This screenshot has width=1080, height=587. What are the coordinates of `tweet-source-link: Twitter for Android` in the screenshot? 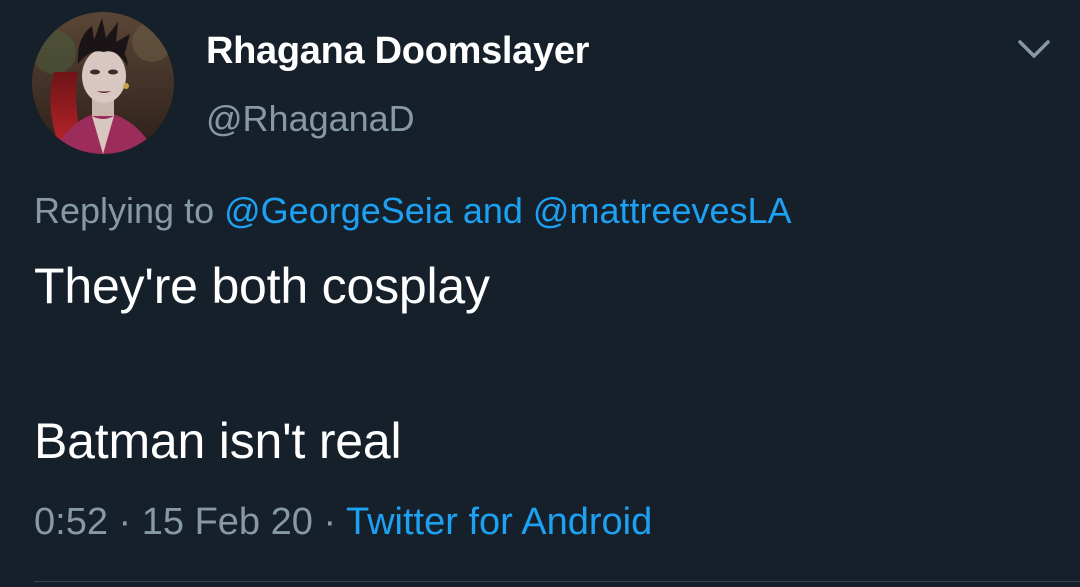 It's located at (499, 522).